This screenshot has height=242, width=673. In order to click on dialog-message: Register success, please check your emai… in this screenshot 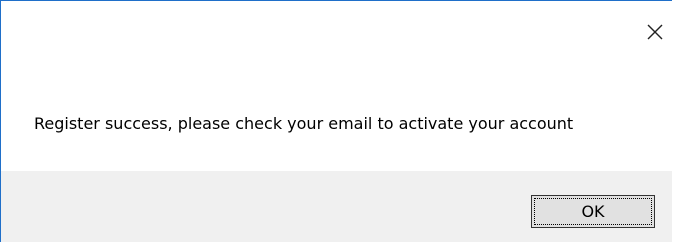, I will do `click(304, 123)`.